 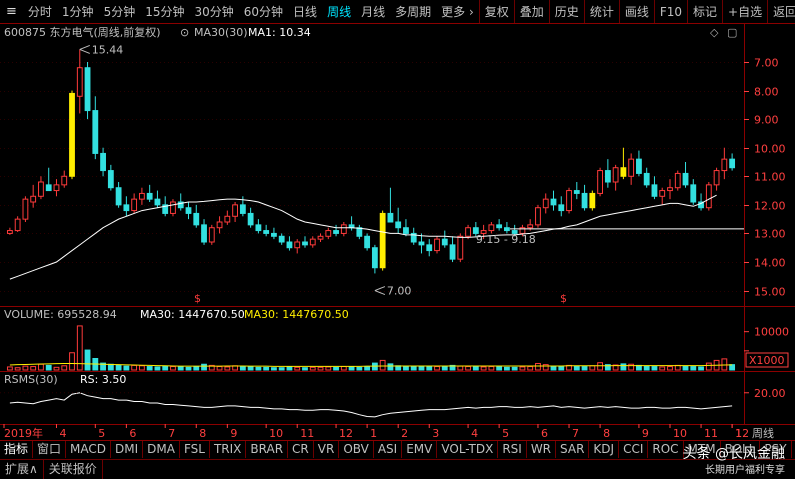 What do you see at coordinates (213, 11) in the screenshot?
I see `tab-30min: 30分钟` at bounding box center [213, 11].